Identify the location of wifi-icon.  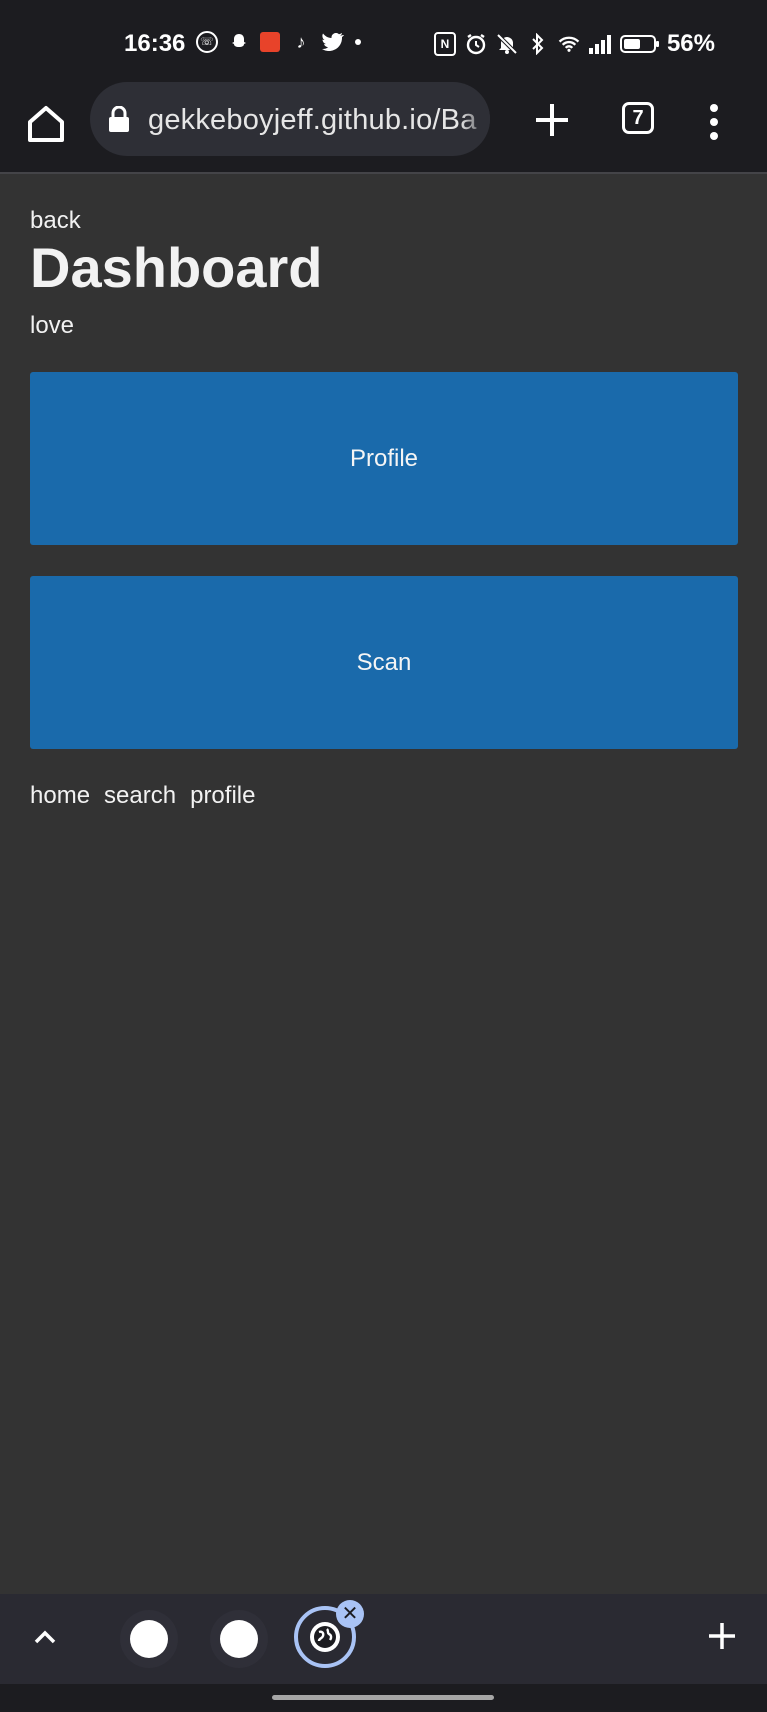
(569, 44).